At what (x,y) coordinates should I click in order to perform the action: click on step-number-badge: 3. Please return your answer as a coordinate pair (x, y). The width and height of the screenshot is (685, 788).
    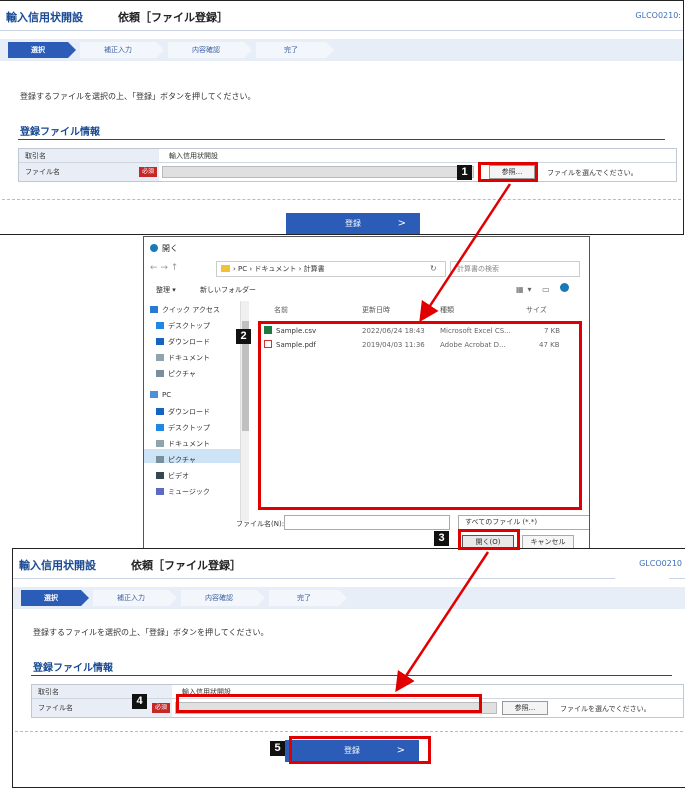
    Looking at the image, I should click on (441, 538).